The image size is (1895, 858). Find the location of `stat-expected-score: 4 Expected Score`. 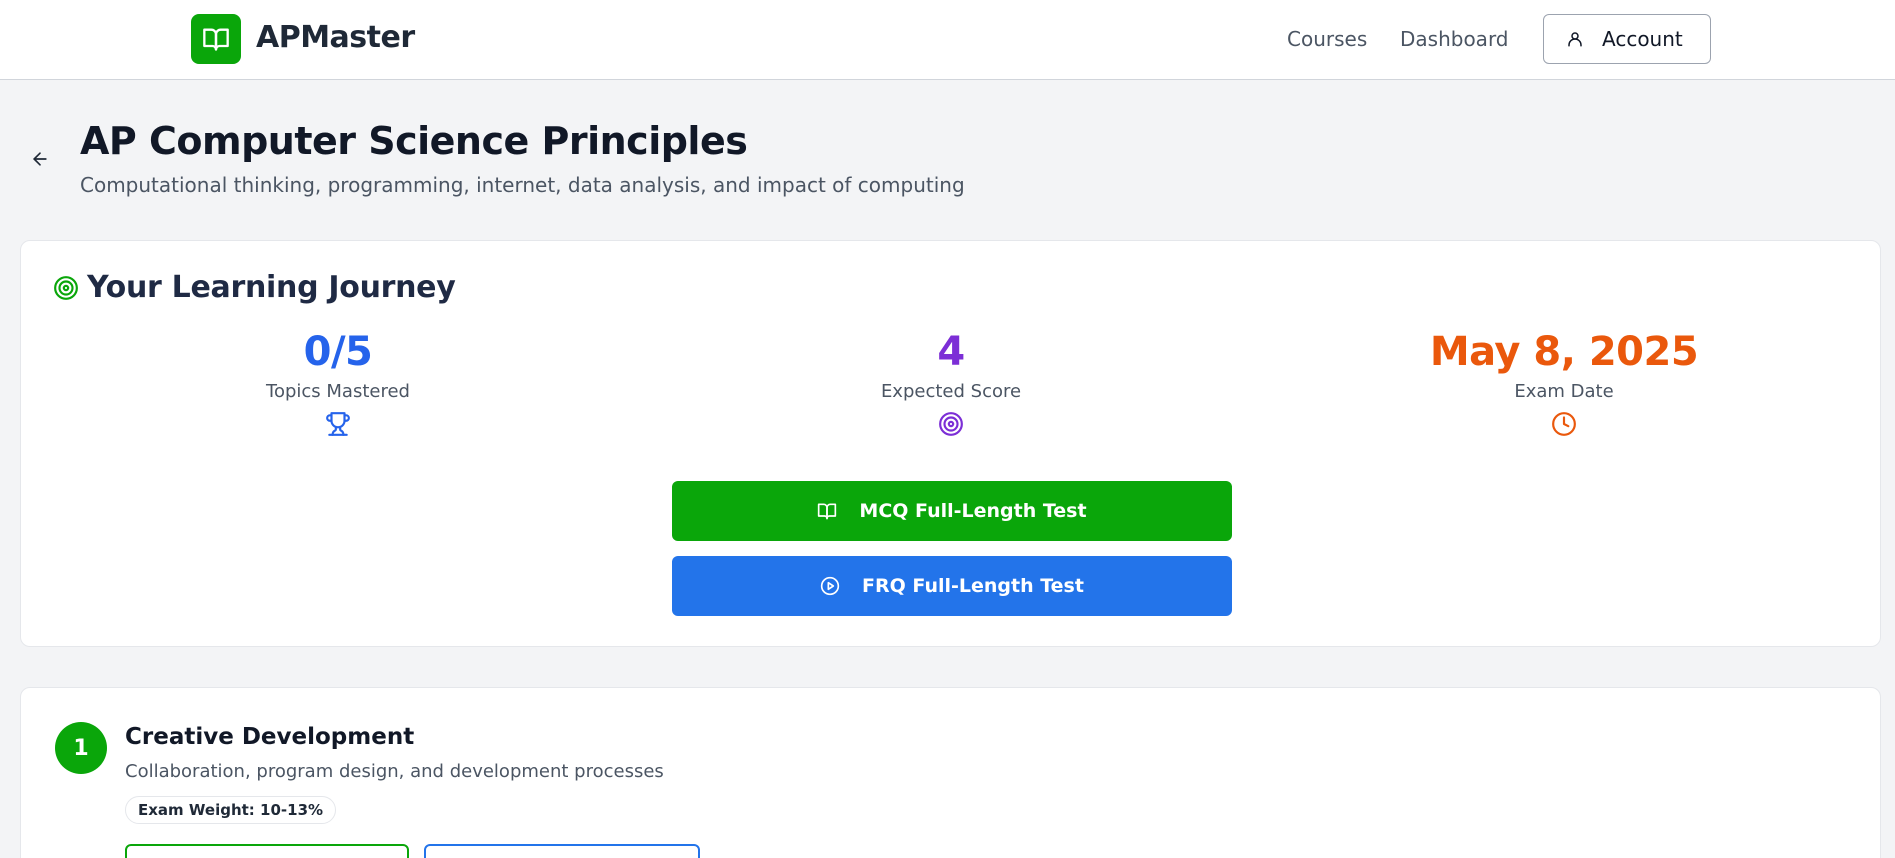

stat-expected-score: 4 Expected Score is located at coordinates (951, 382).